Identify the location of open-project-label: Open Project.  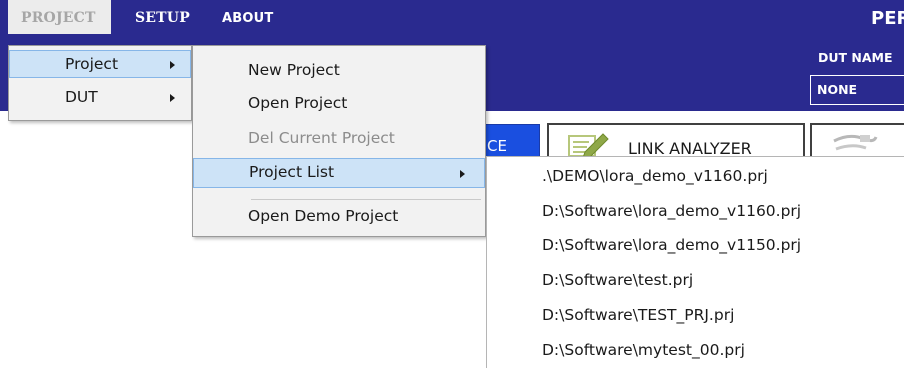
(298, 103).